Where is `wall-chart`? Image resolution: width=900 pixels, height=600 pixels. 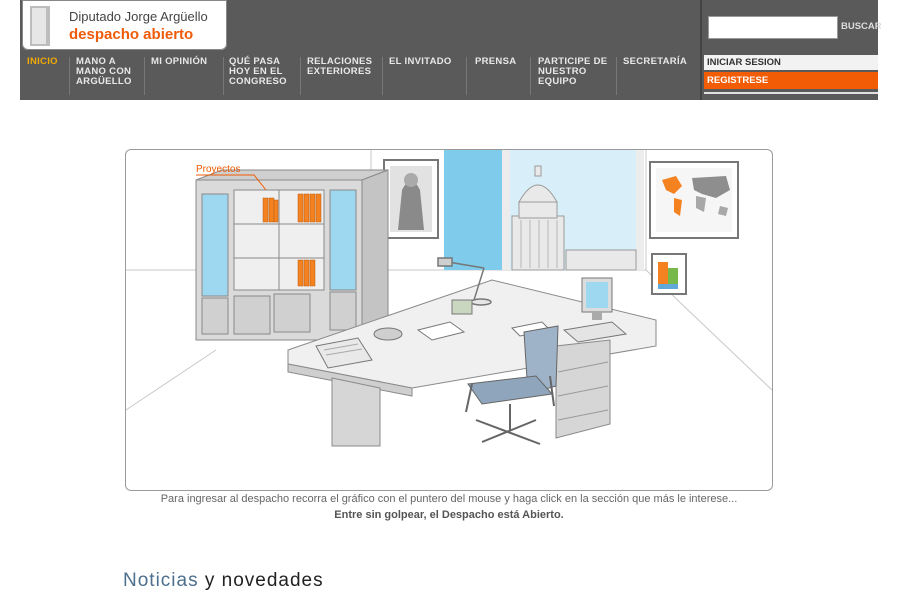 wall-chart is located at coordinates (669, 274).